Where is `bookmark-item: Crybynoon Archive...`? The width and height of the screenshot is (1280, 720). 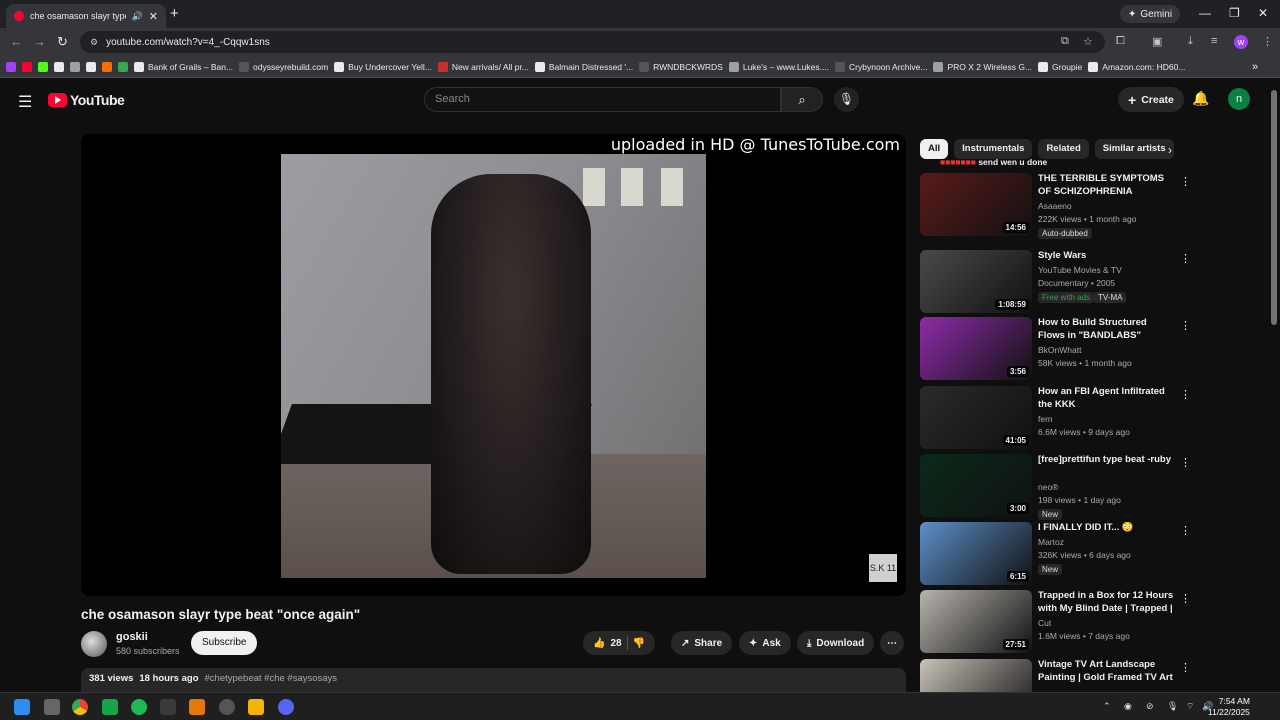 bookmark-item: Crybynoon Archive... is located at coordinates (881, 66).